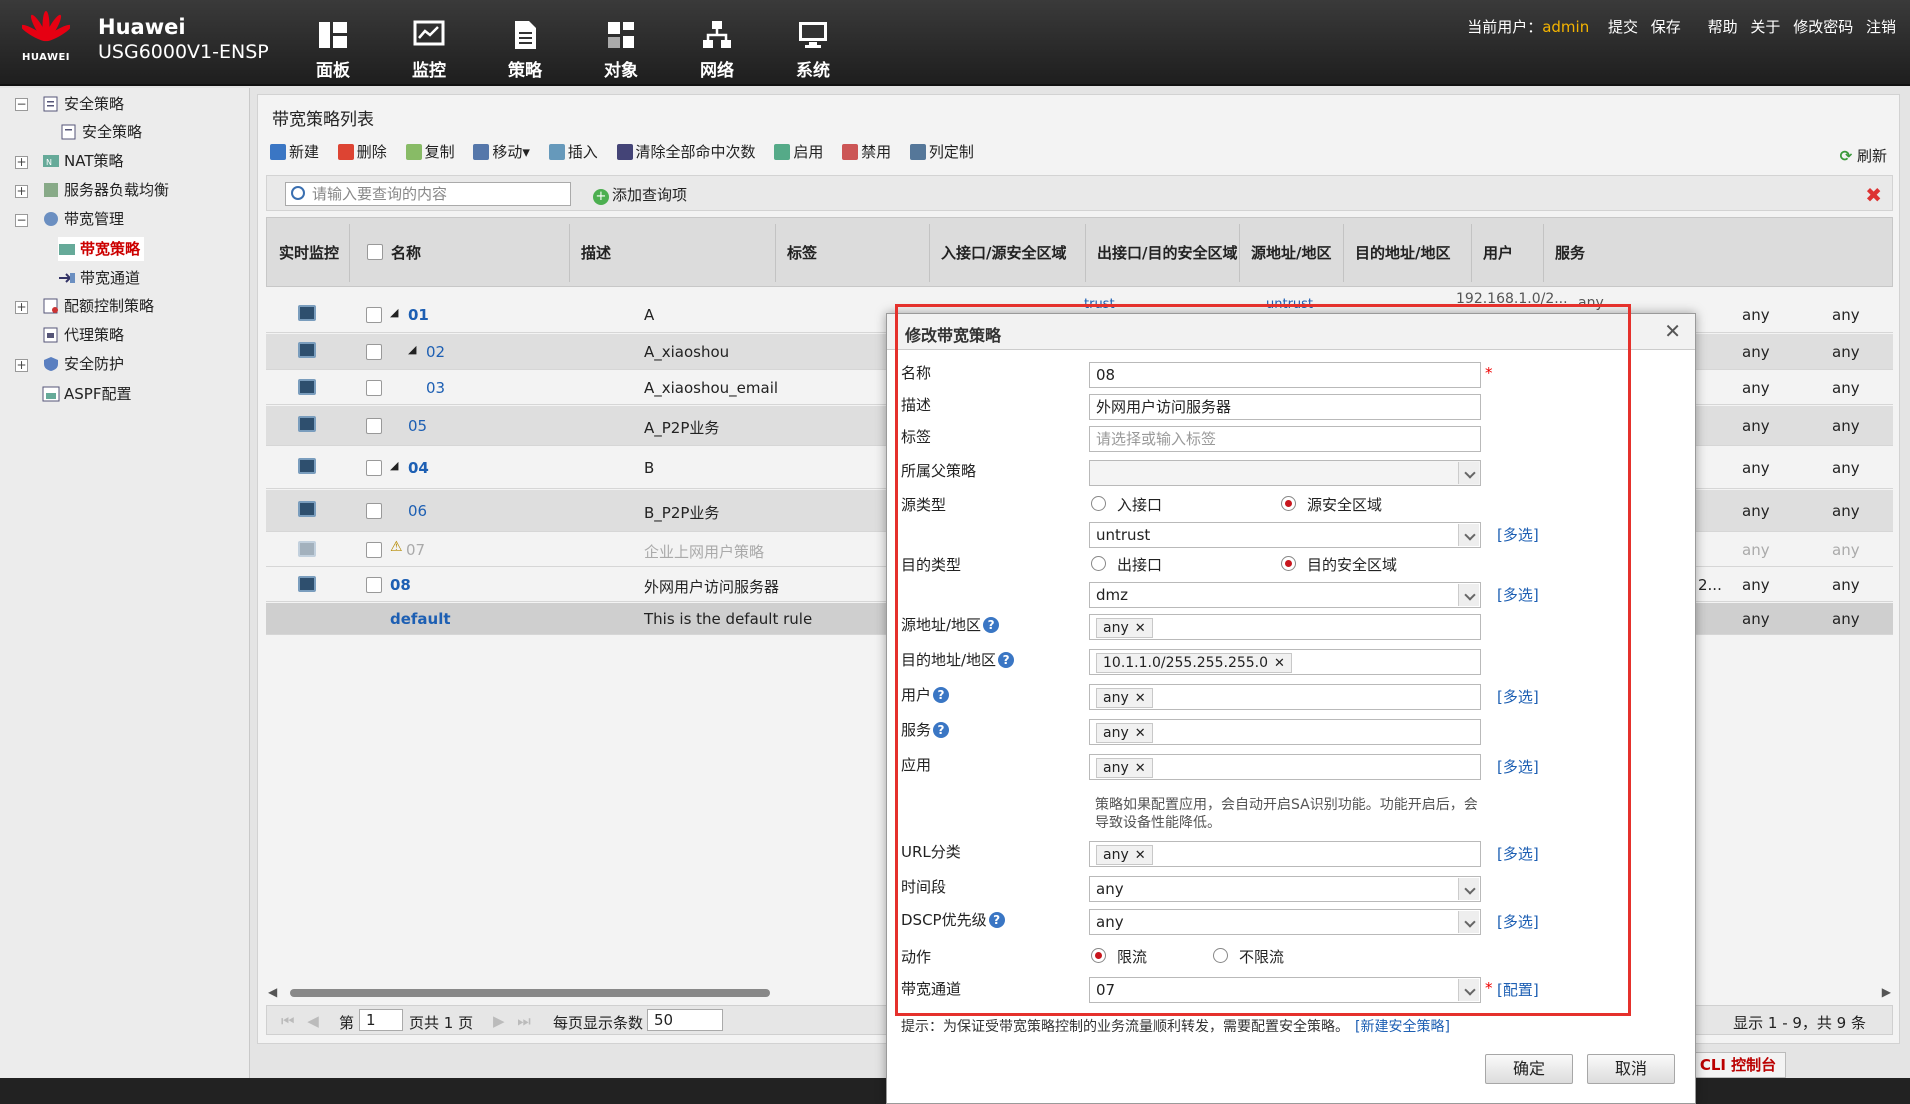  I want to click on src-zone-radio, so click(1288, 503).